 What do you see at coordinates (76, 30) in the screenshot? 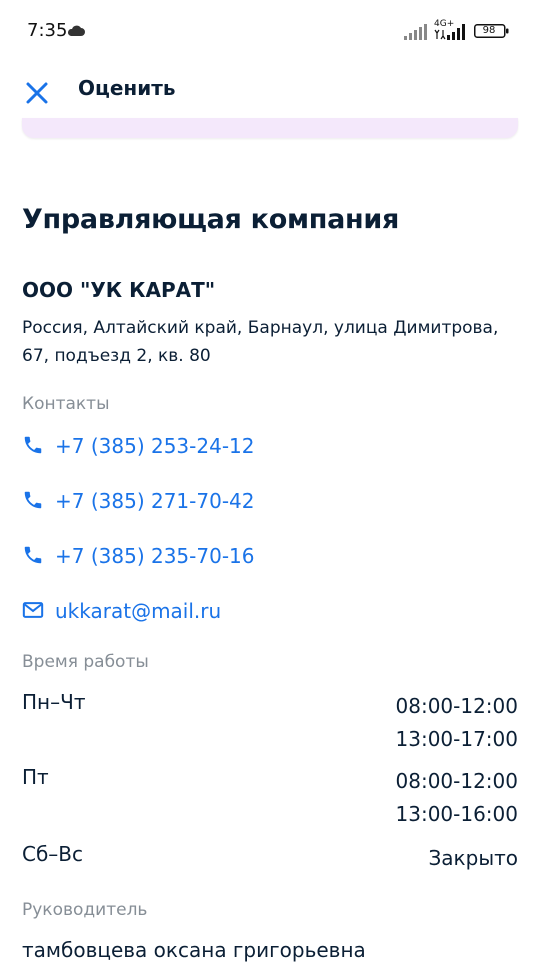
I see `cloud-icon` at bounding box center [76, 30].